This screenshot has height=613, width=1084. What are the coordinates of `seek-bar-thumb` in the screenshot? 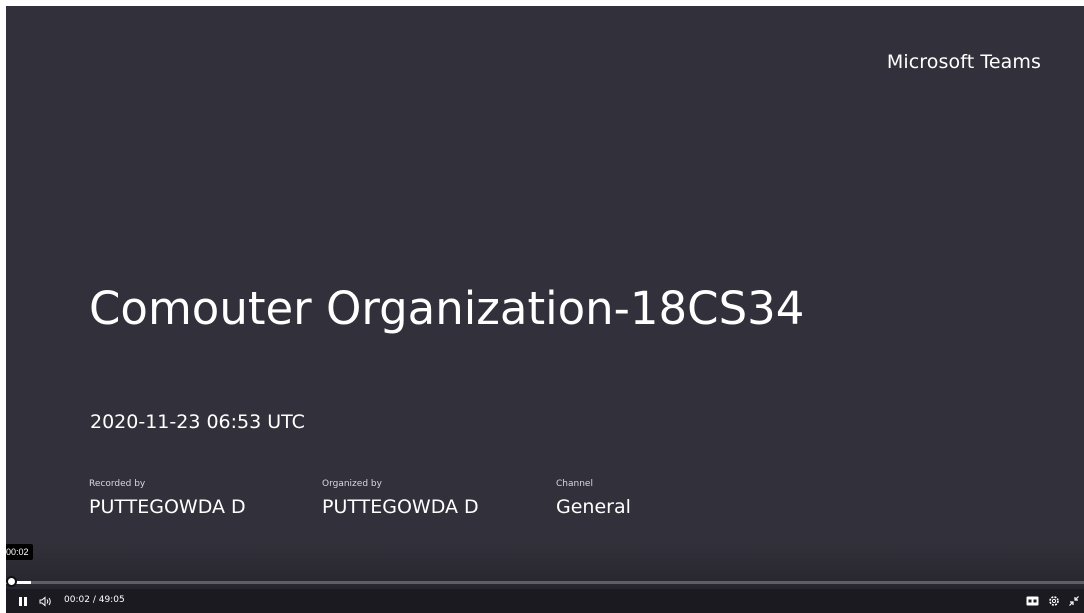 It's located at (11, 581).